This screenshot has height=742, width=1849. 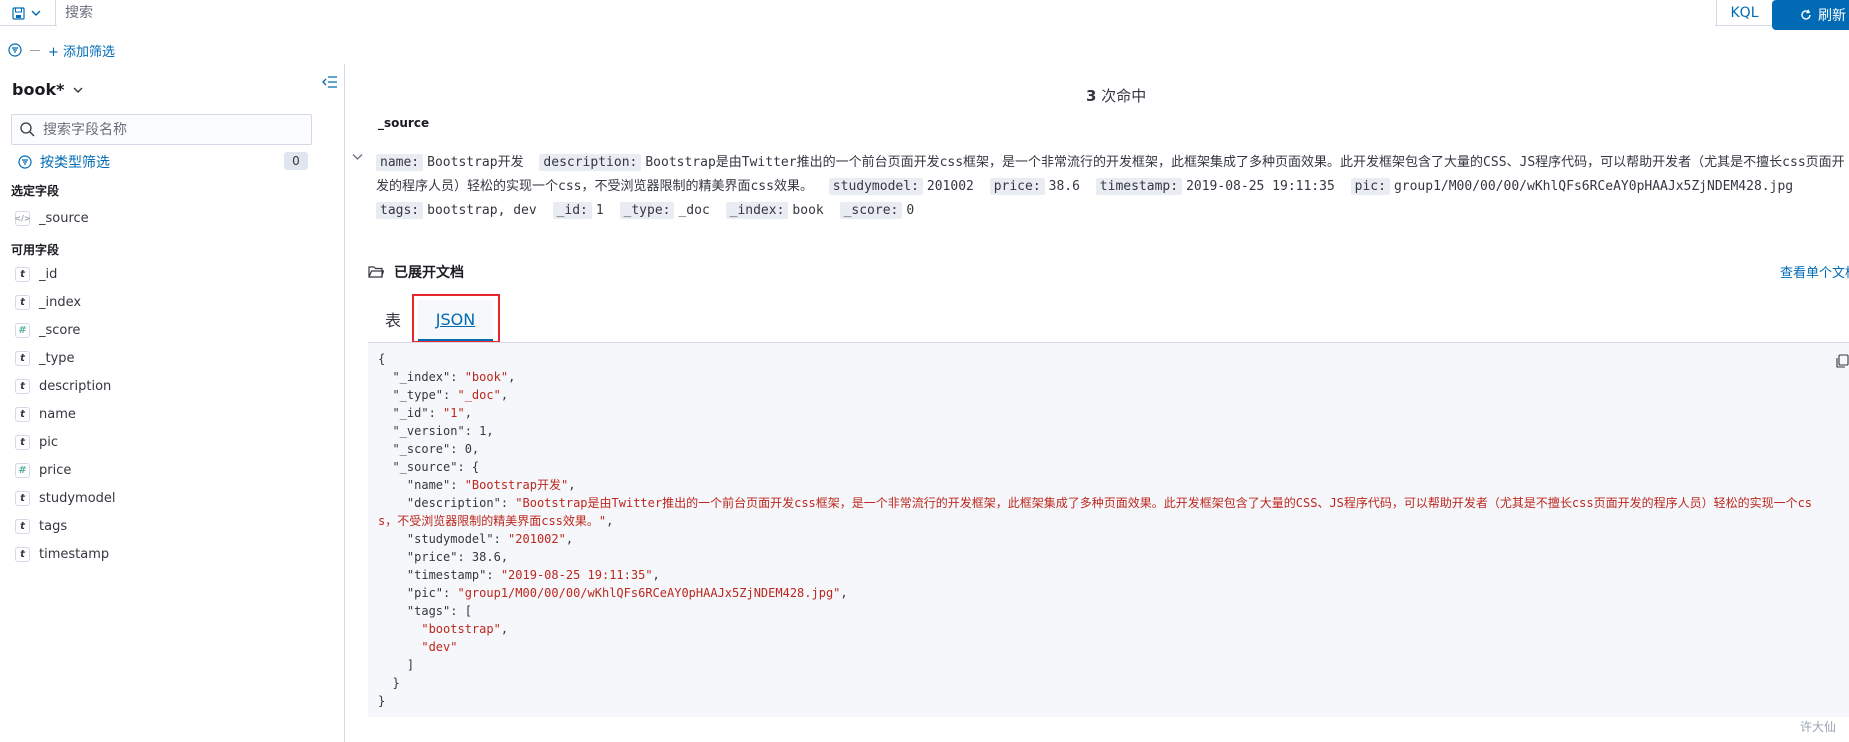 I want to click on hits-counter: 3 次命中, so click(x=1116, y=95).